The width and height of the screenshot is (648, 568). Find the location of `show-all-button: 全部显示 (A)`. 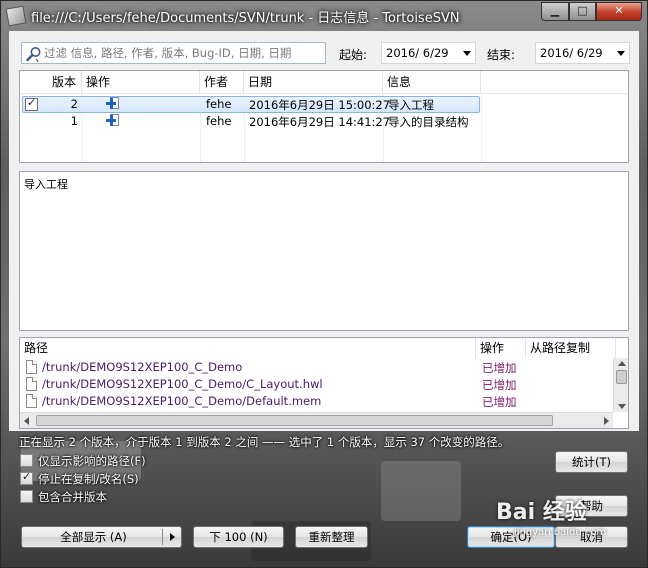

show-all-button: 全部显示 (A) is located at coordinates (101, 537).